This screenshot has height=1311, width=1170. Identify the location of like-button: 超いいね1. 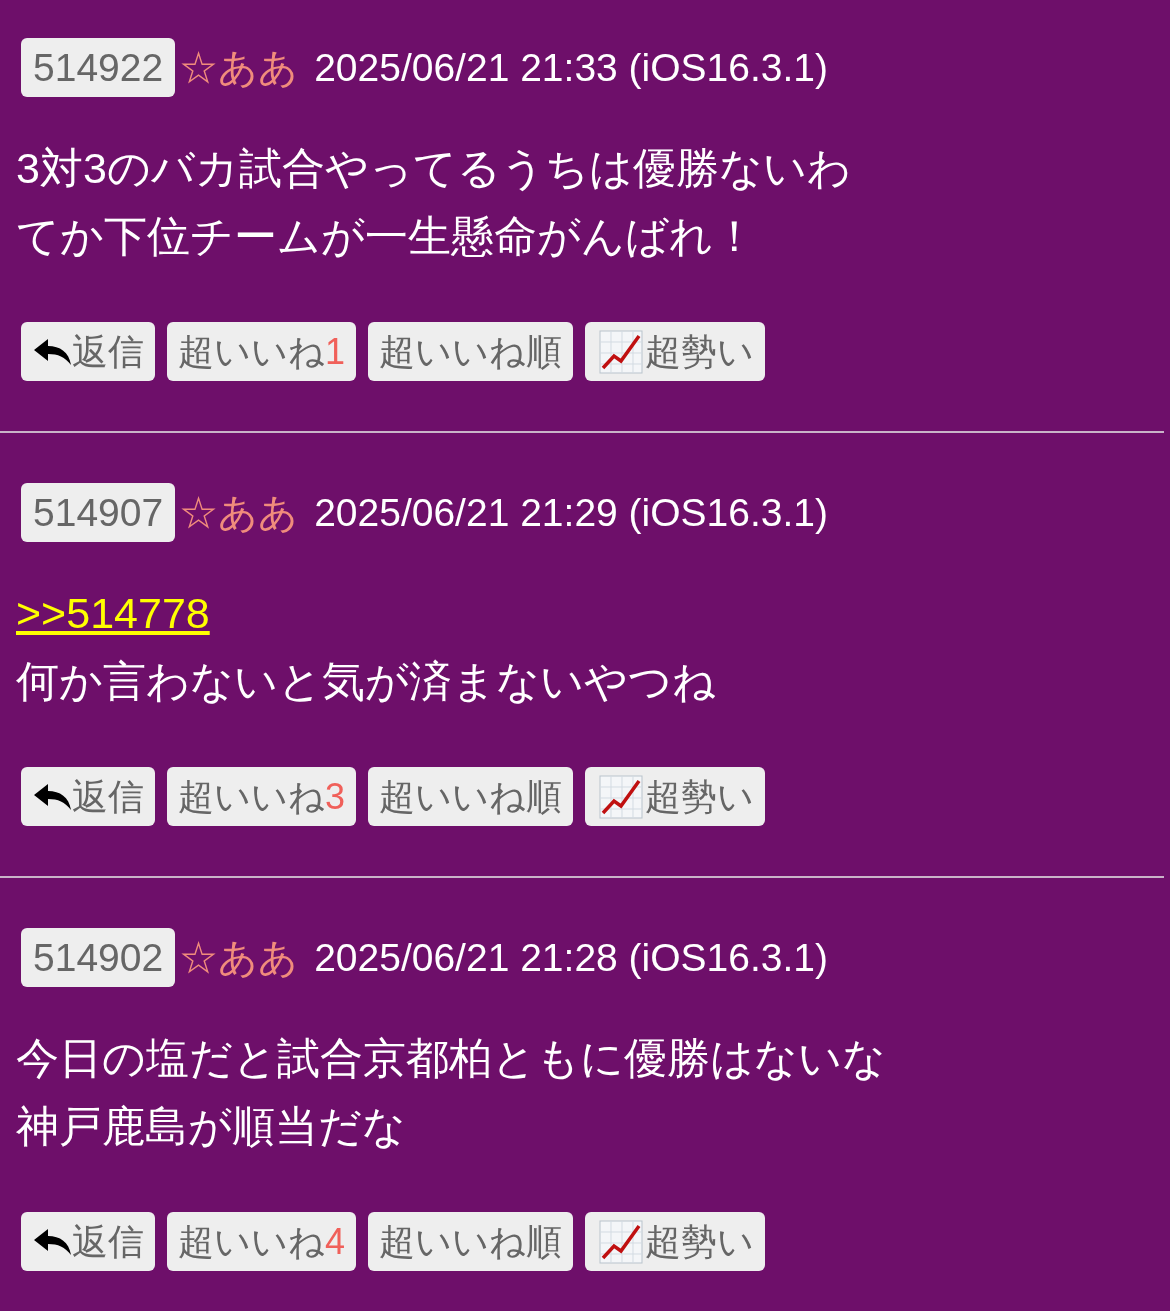
(262, 351).